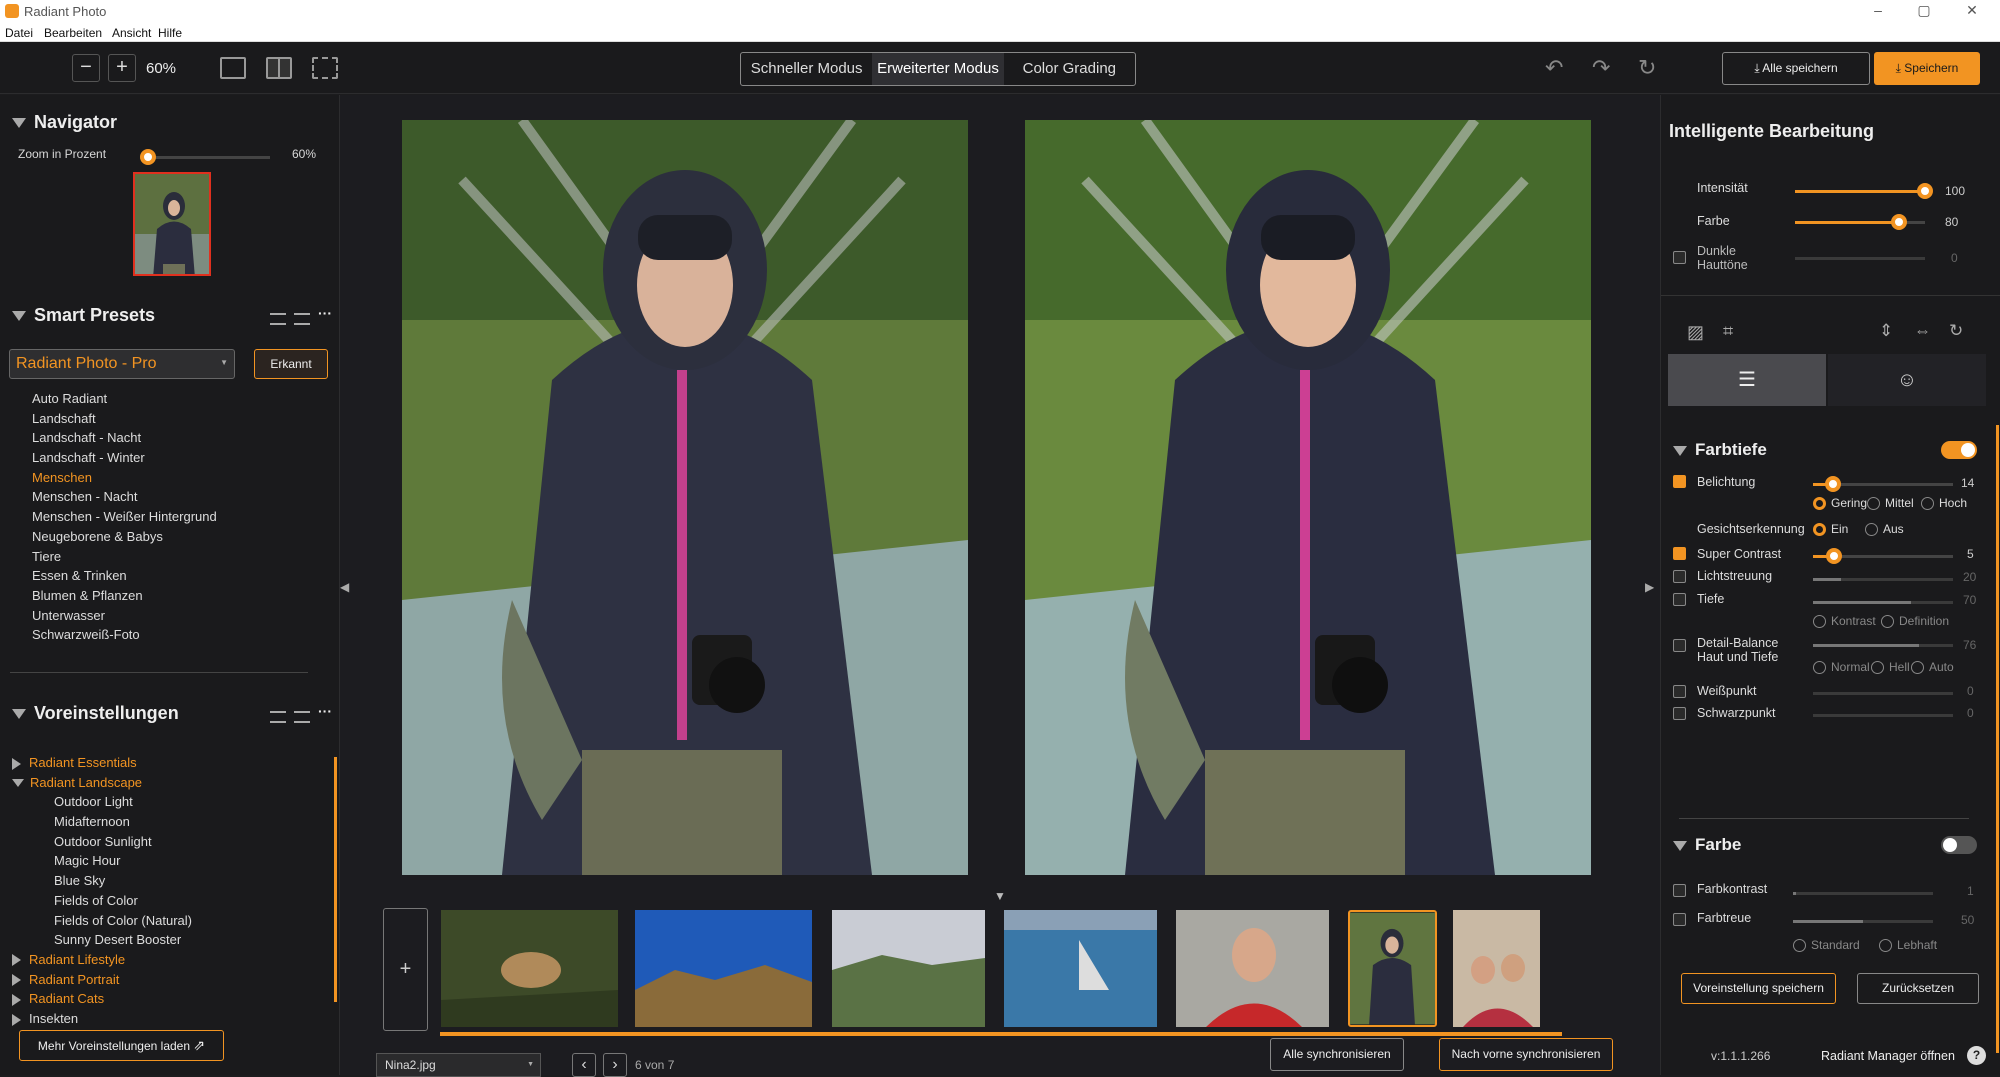  I want to click on more-icon: ···, so click(325, 313).